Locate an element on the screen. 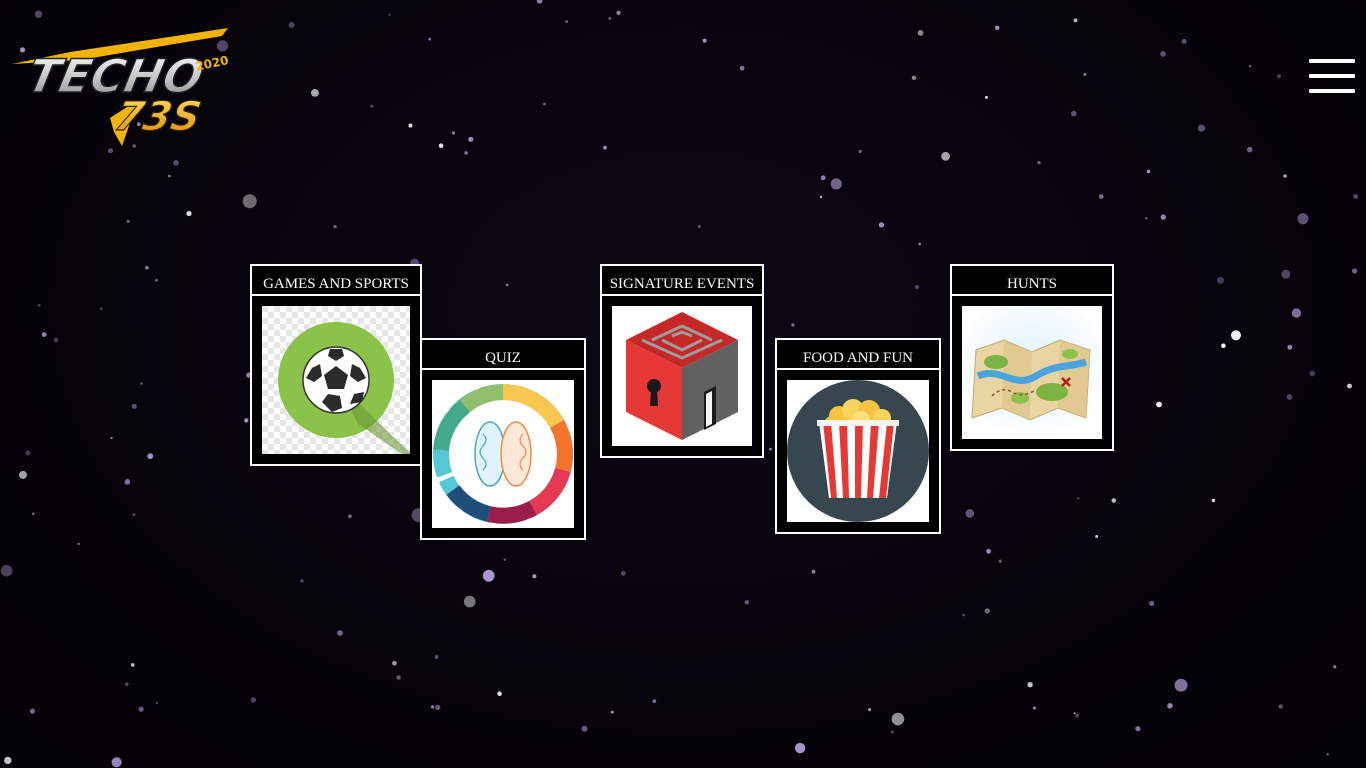  event-card-title: SIGNATURE EVENTS is located at coordinates (682, 281).